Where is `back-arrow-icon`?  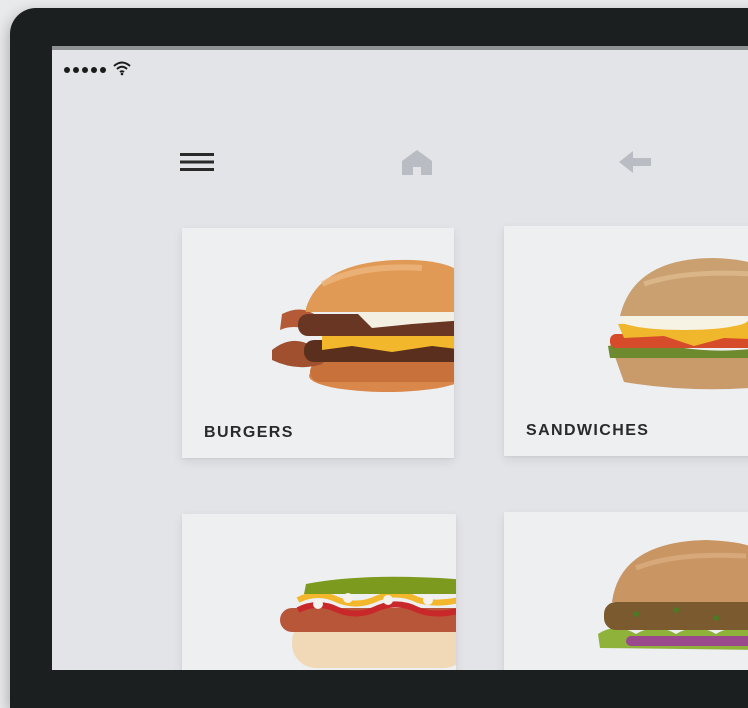 back-arrow-icon is located at coordinates (635, 162).